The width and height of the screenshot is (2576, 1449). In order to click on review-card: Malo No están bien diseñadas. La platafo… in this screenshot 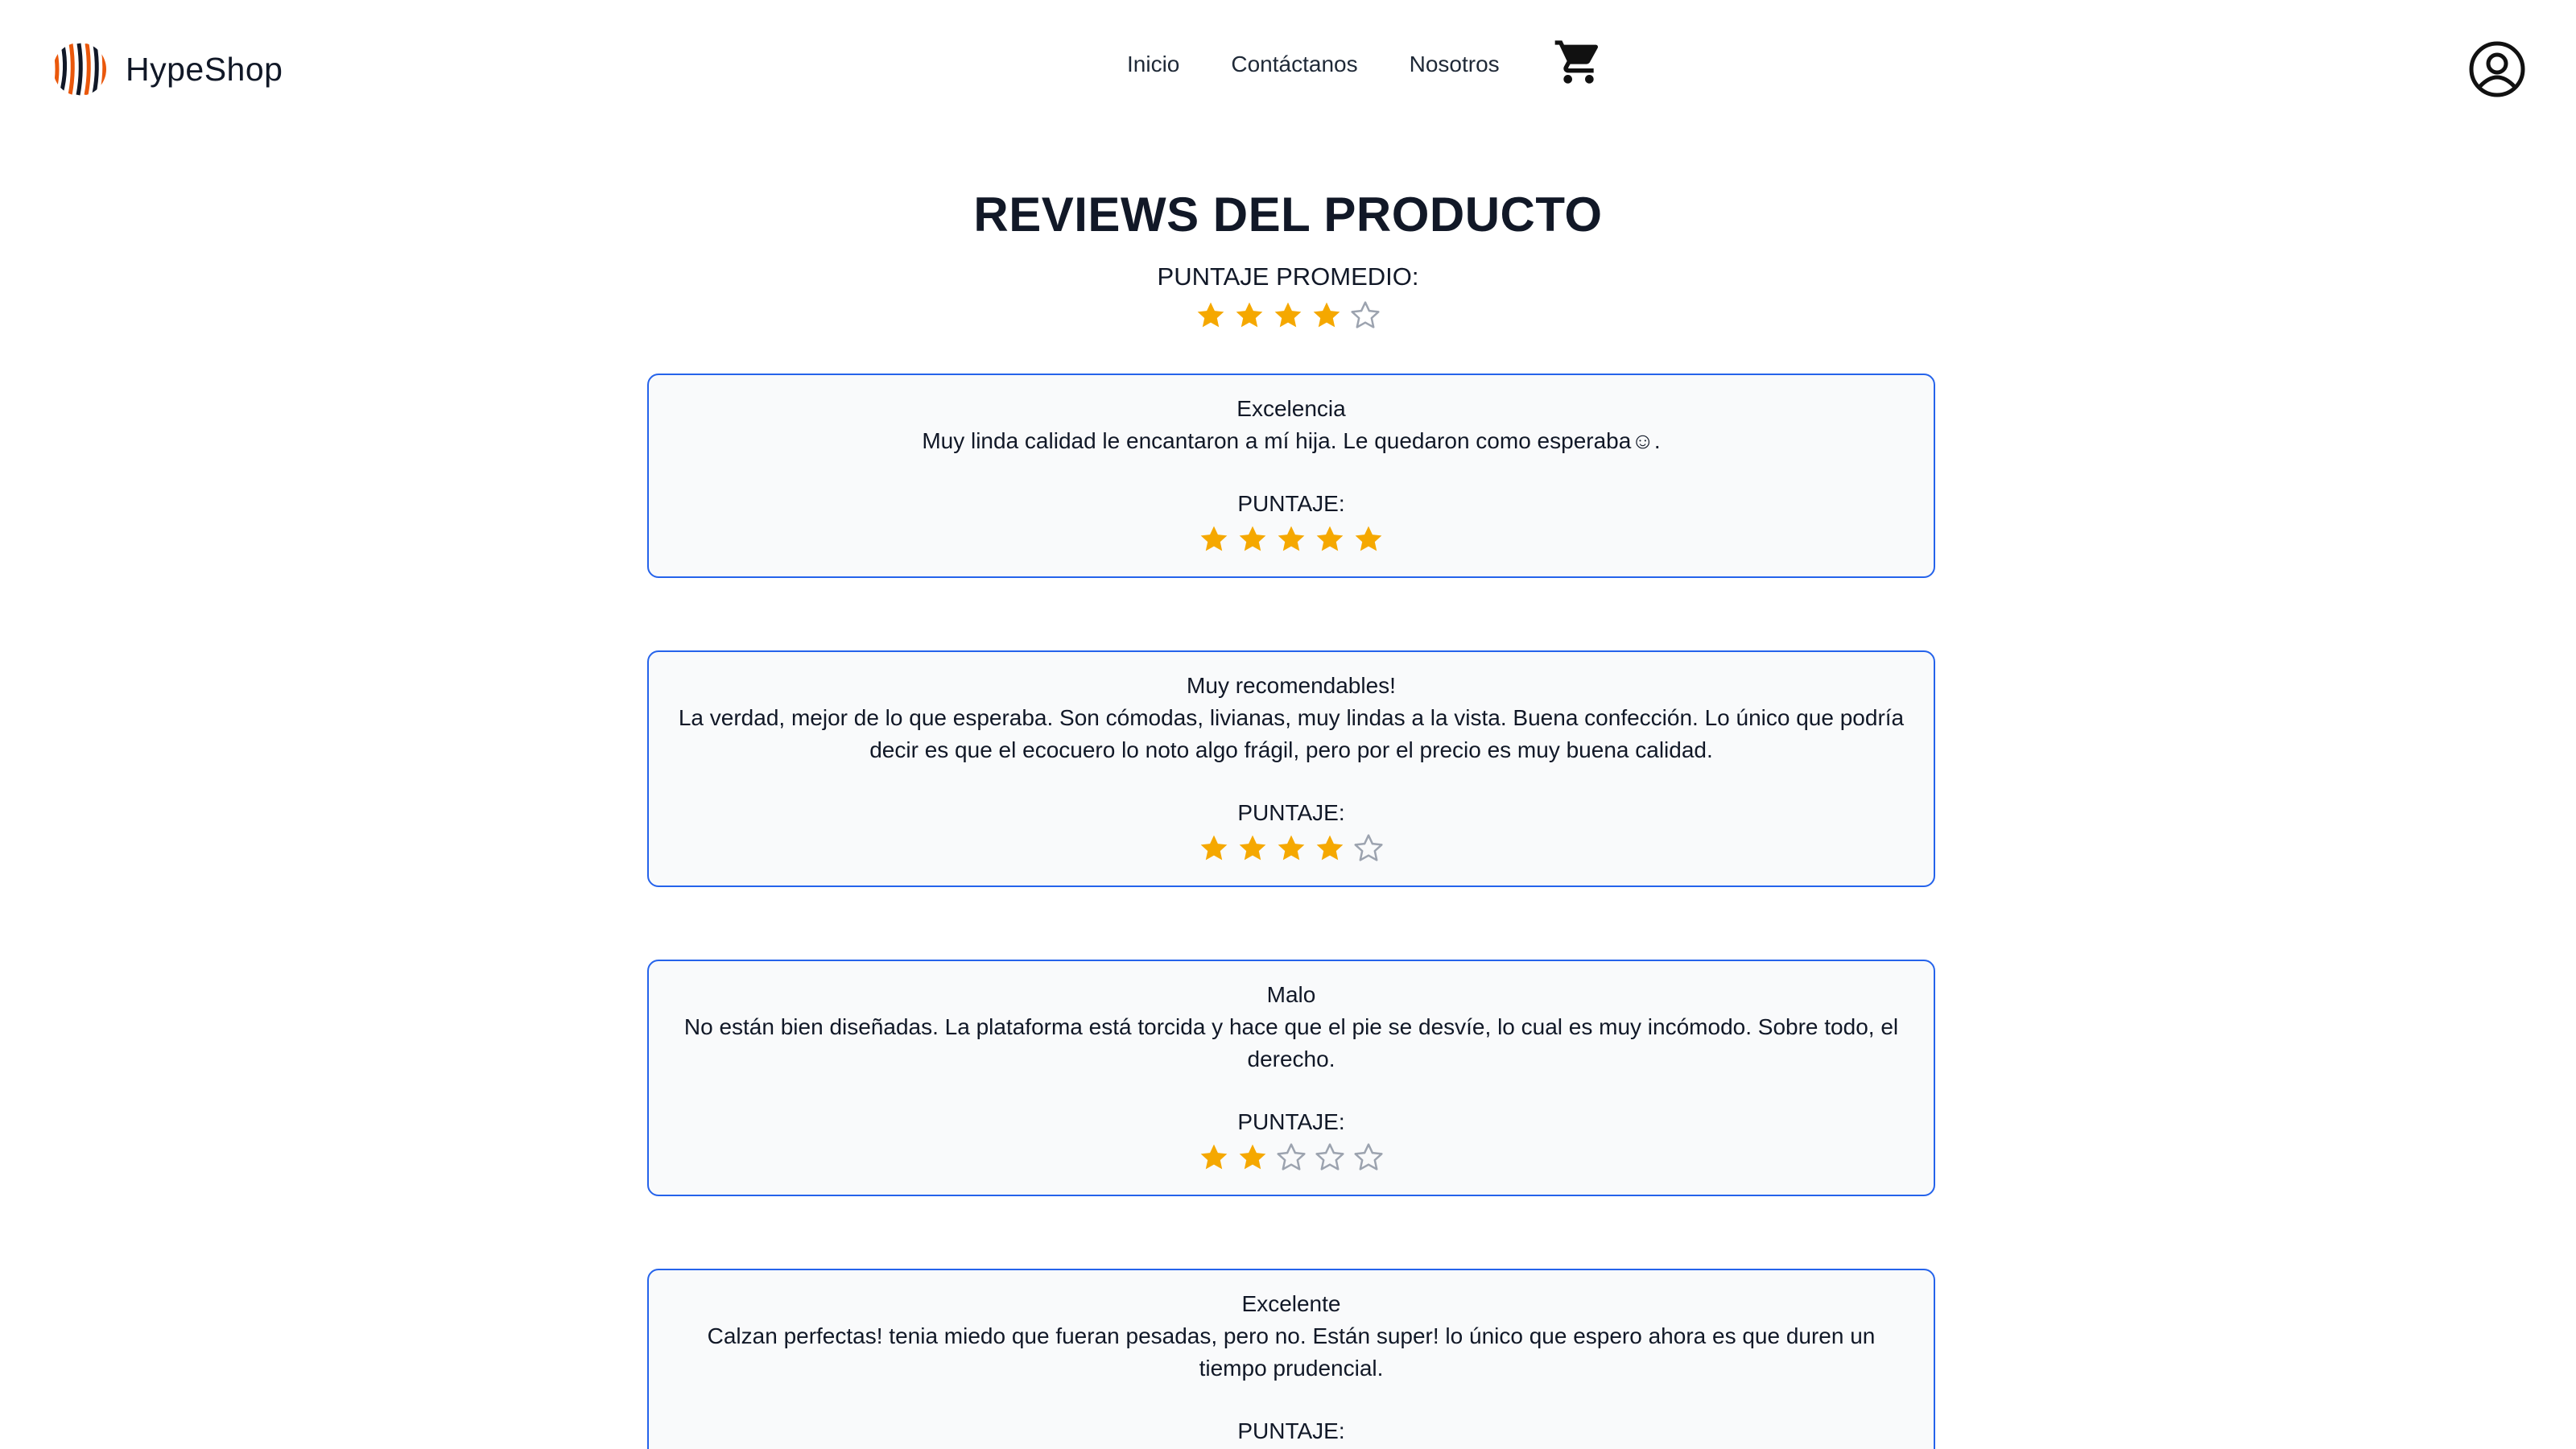, I will do `click(1291, 1078)`.